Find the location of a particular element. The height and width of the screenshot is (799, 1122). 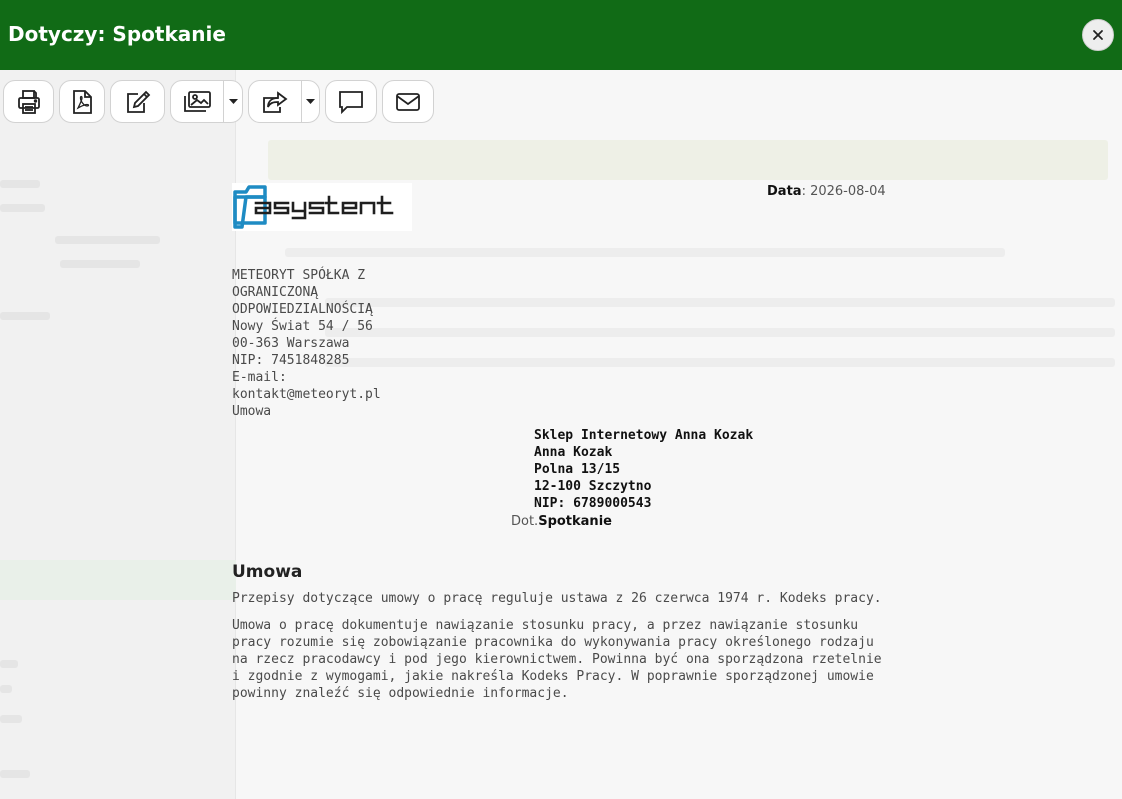

share-dropdown-toggle is located at coordinates (310, 101).